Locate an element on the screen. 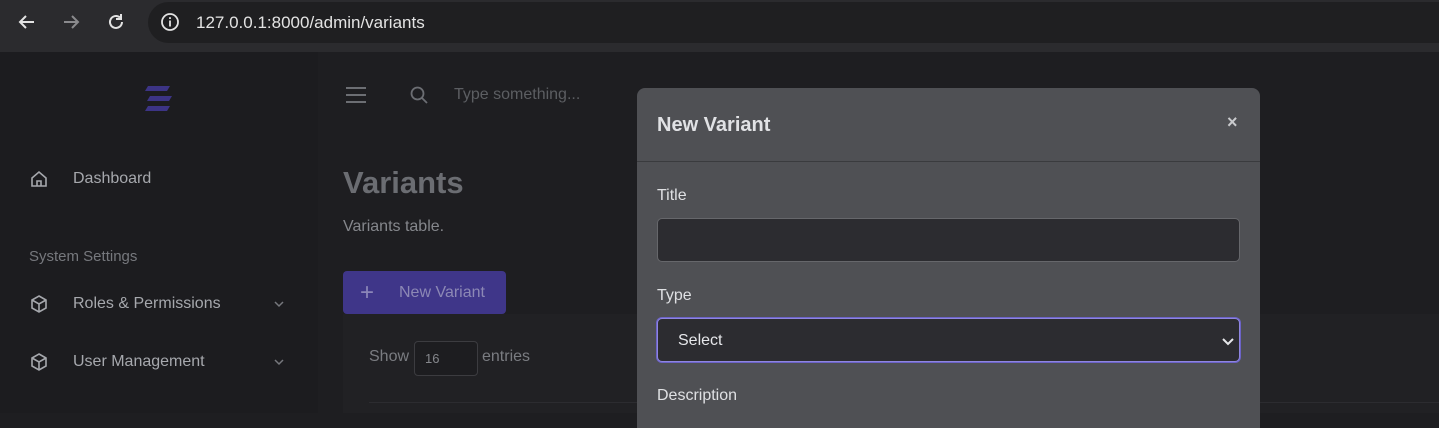 The width and height of the screenshot is (1439, 428). address-bar: 127.0.0.1:8000/admin/variants is located at coordinates (793, 22).